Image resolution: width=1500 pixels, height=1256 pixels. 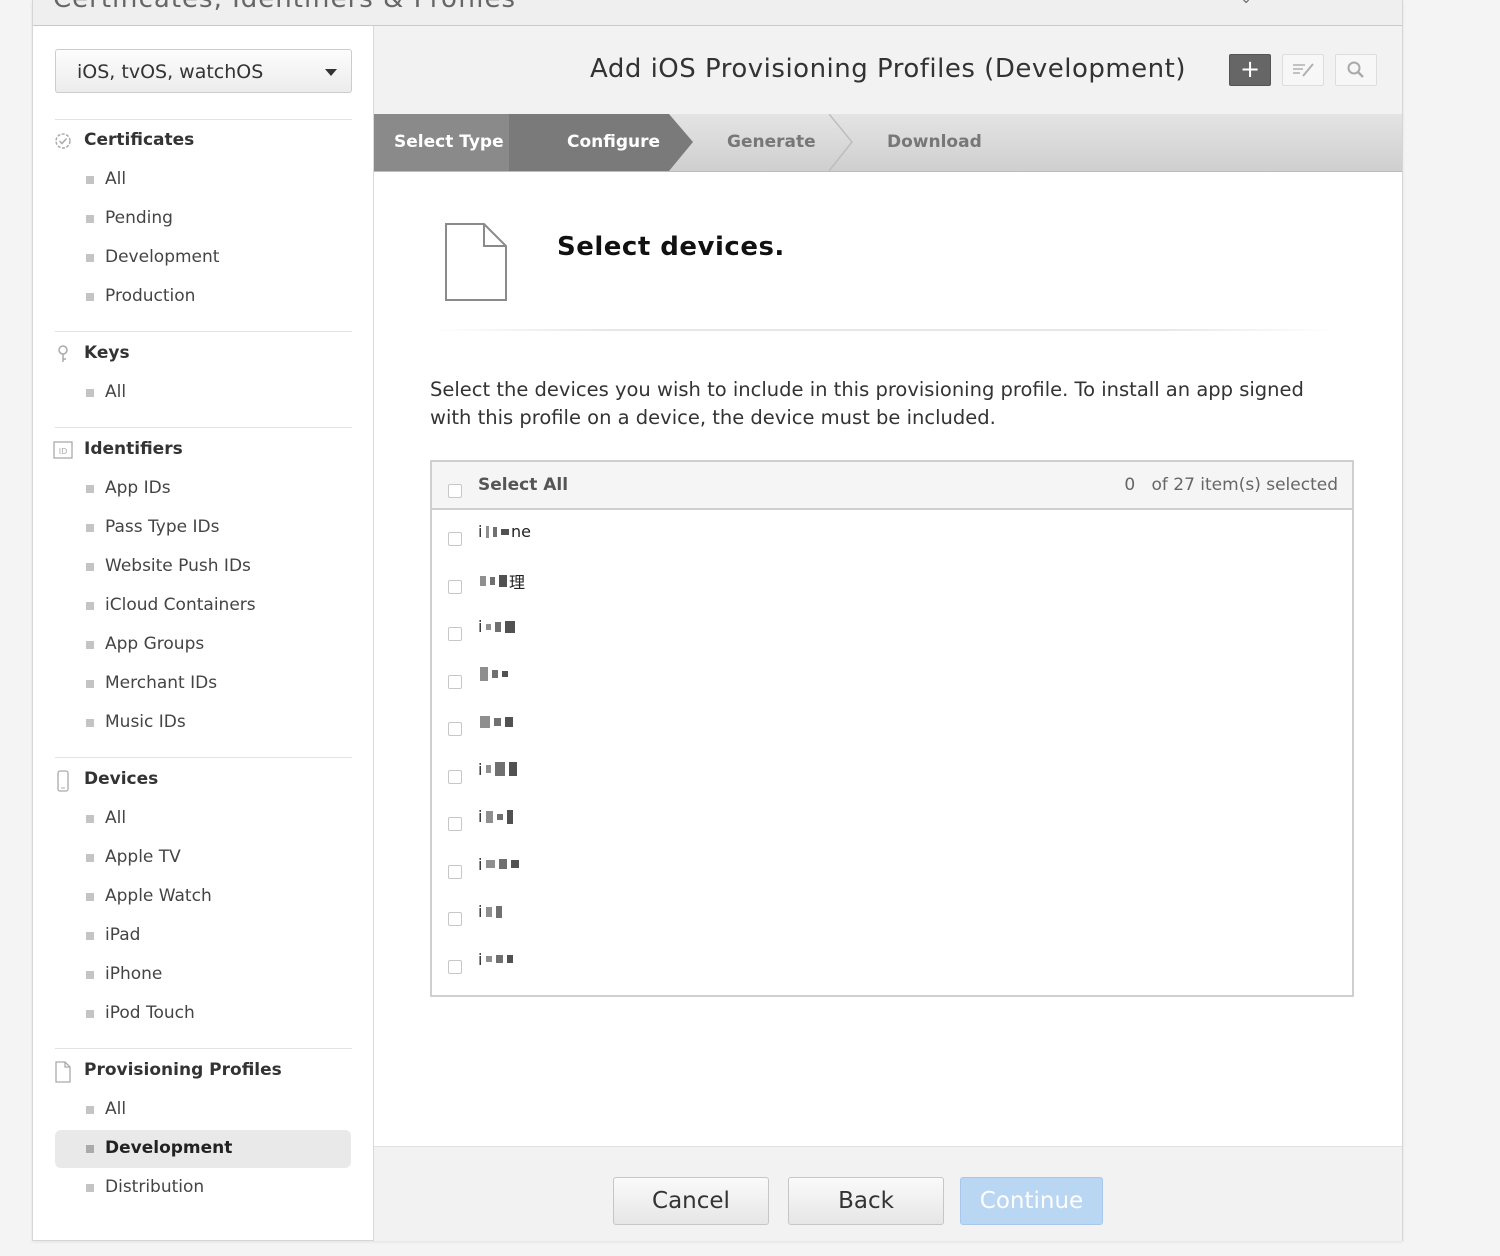 What do you see at coordinates (203, 819) in the screenshot?
I see `sidebar-item-devices-all: All` at bounding box center [203, 819].